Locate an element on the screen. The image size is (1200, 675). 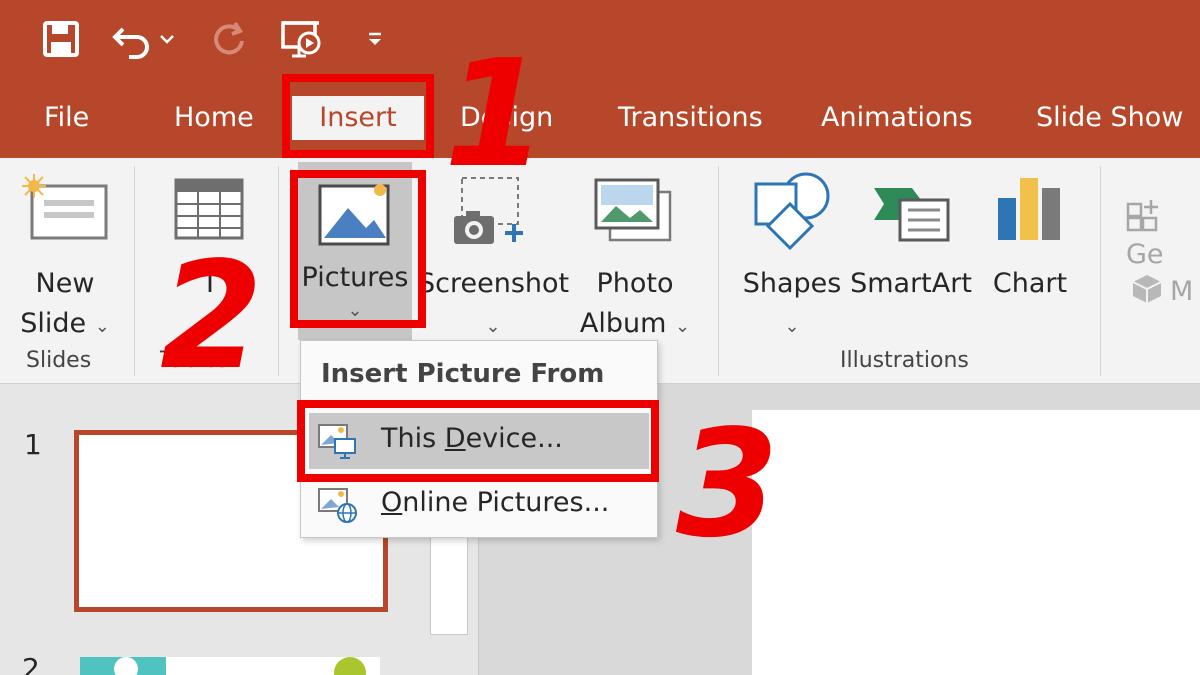
get-addins-label: Ge is located at coordinates (1145, 254).